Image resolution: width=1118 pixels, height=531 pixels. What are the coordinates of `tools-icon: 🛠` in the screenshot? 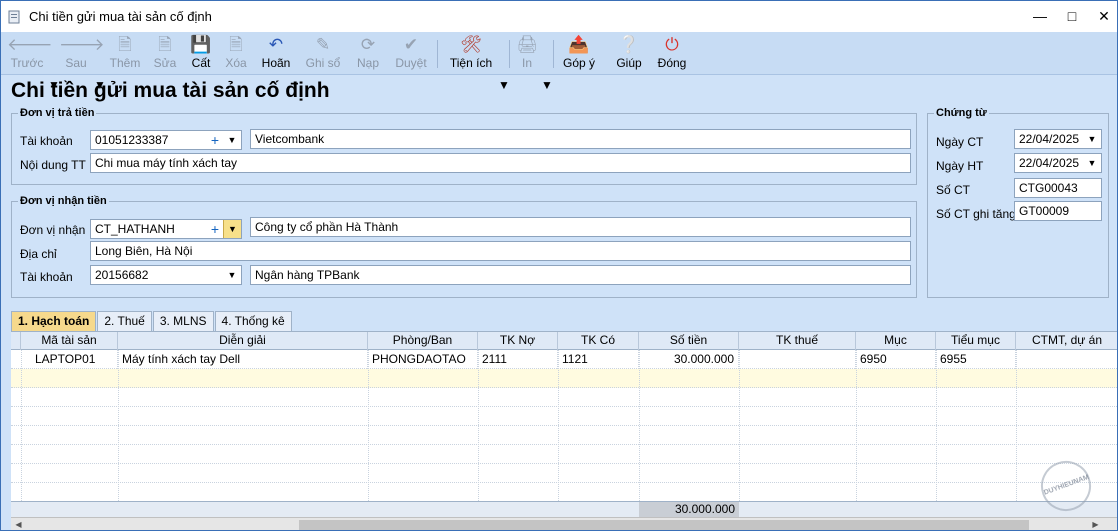 It's located at (471, 44).